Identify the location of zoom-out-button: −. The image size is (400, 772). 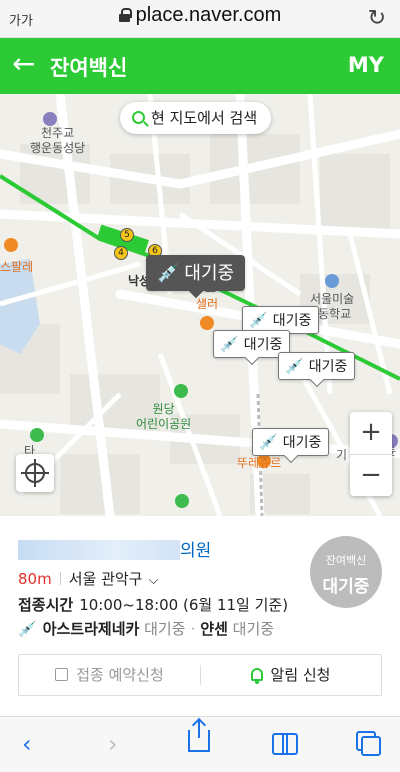
(371, 475).